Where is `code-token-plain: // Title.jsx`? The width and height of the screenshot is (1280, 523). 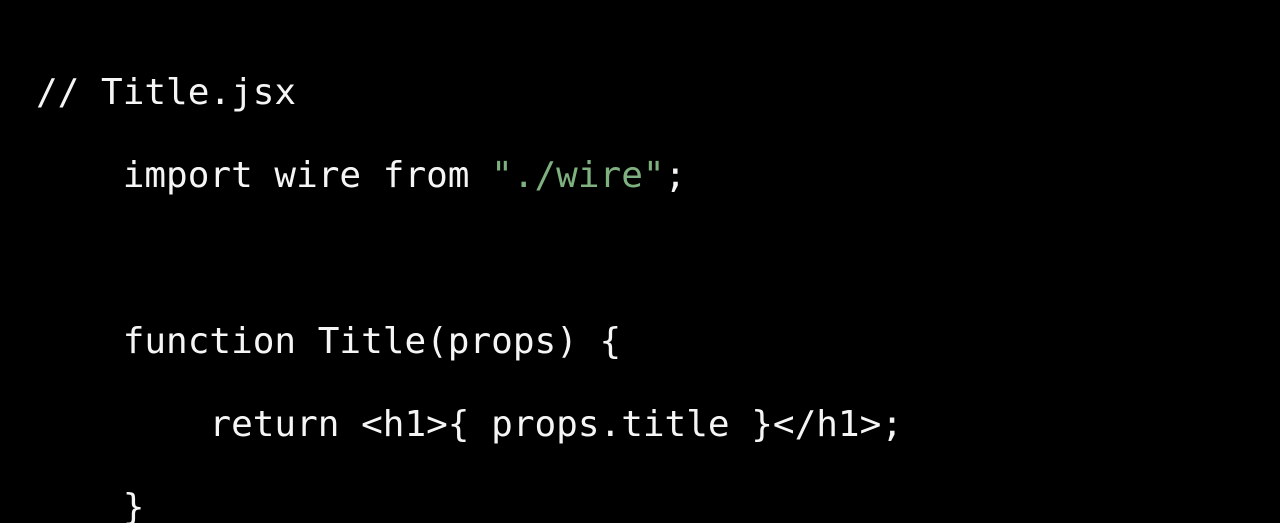 code-token-plain: // Title.jsx is located at coordinates (166, 92).